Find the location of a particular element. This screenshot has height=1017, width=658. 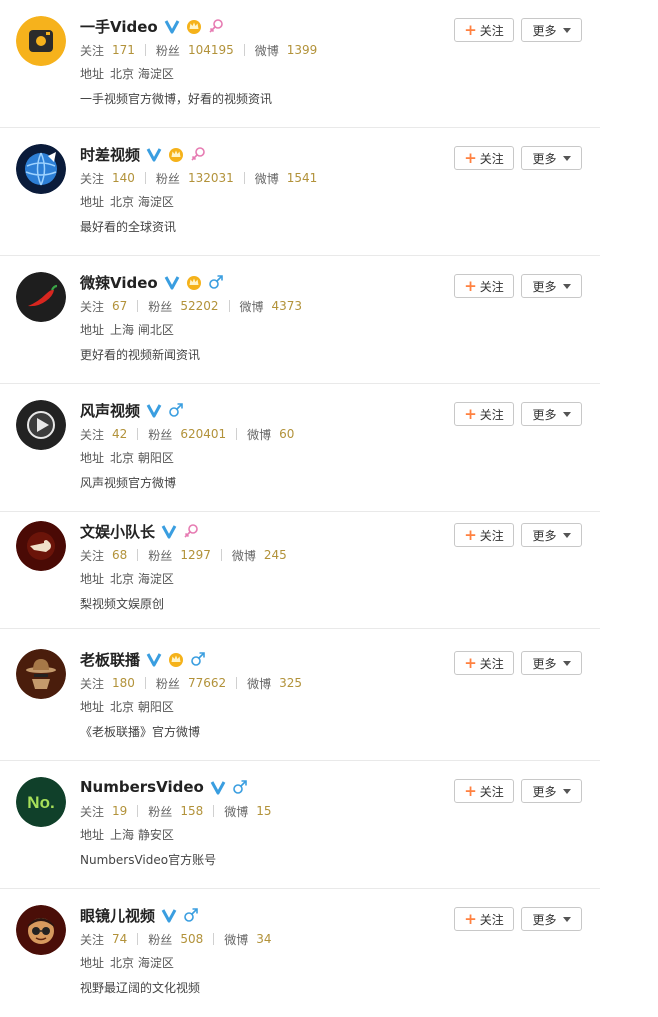

fans-count: 132031 is located at coordinates (211, 178).